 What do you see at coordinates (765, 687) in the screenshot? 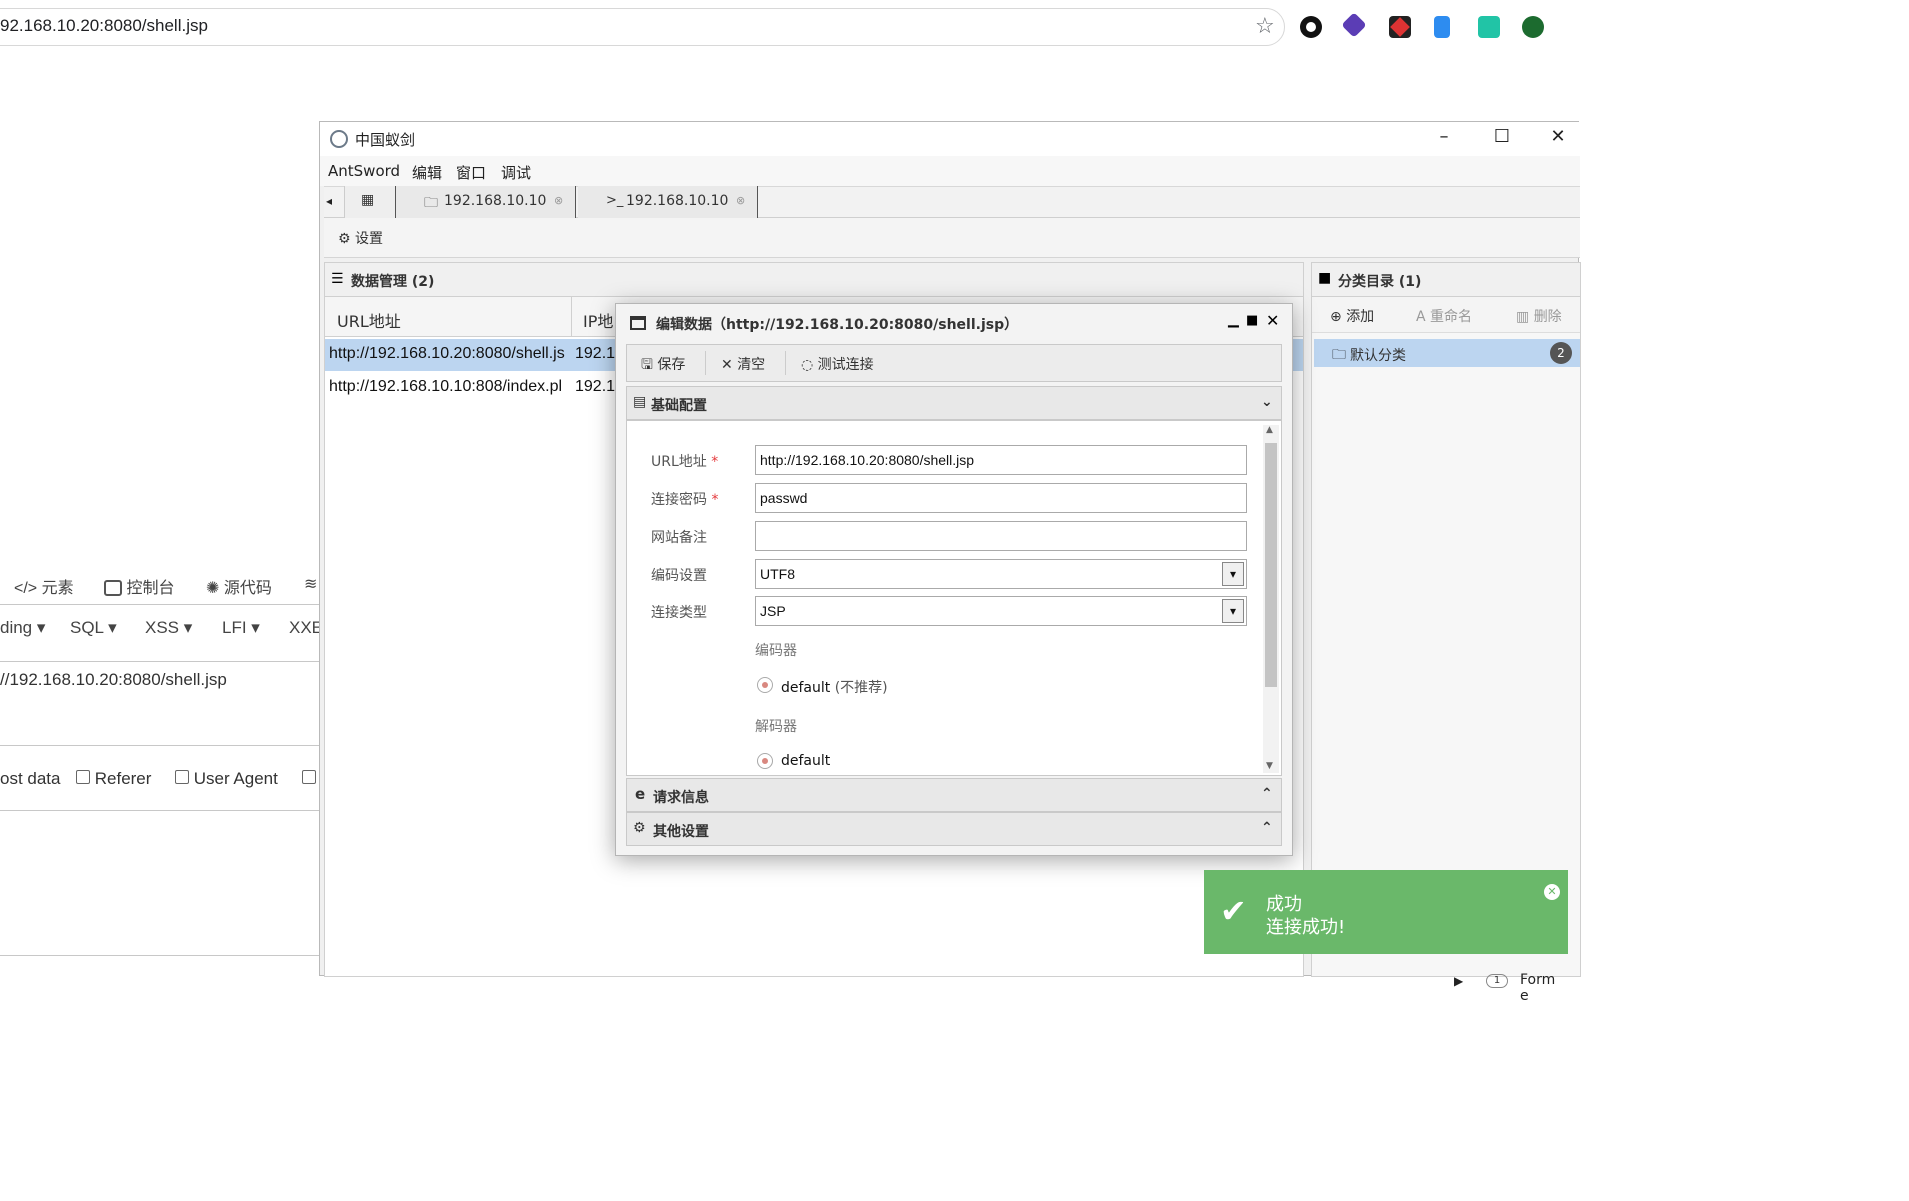
I see `encoder-default-radio` at bounding box center [765, 687].